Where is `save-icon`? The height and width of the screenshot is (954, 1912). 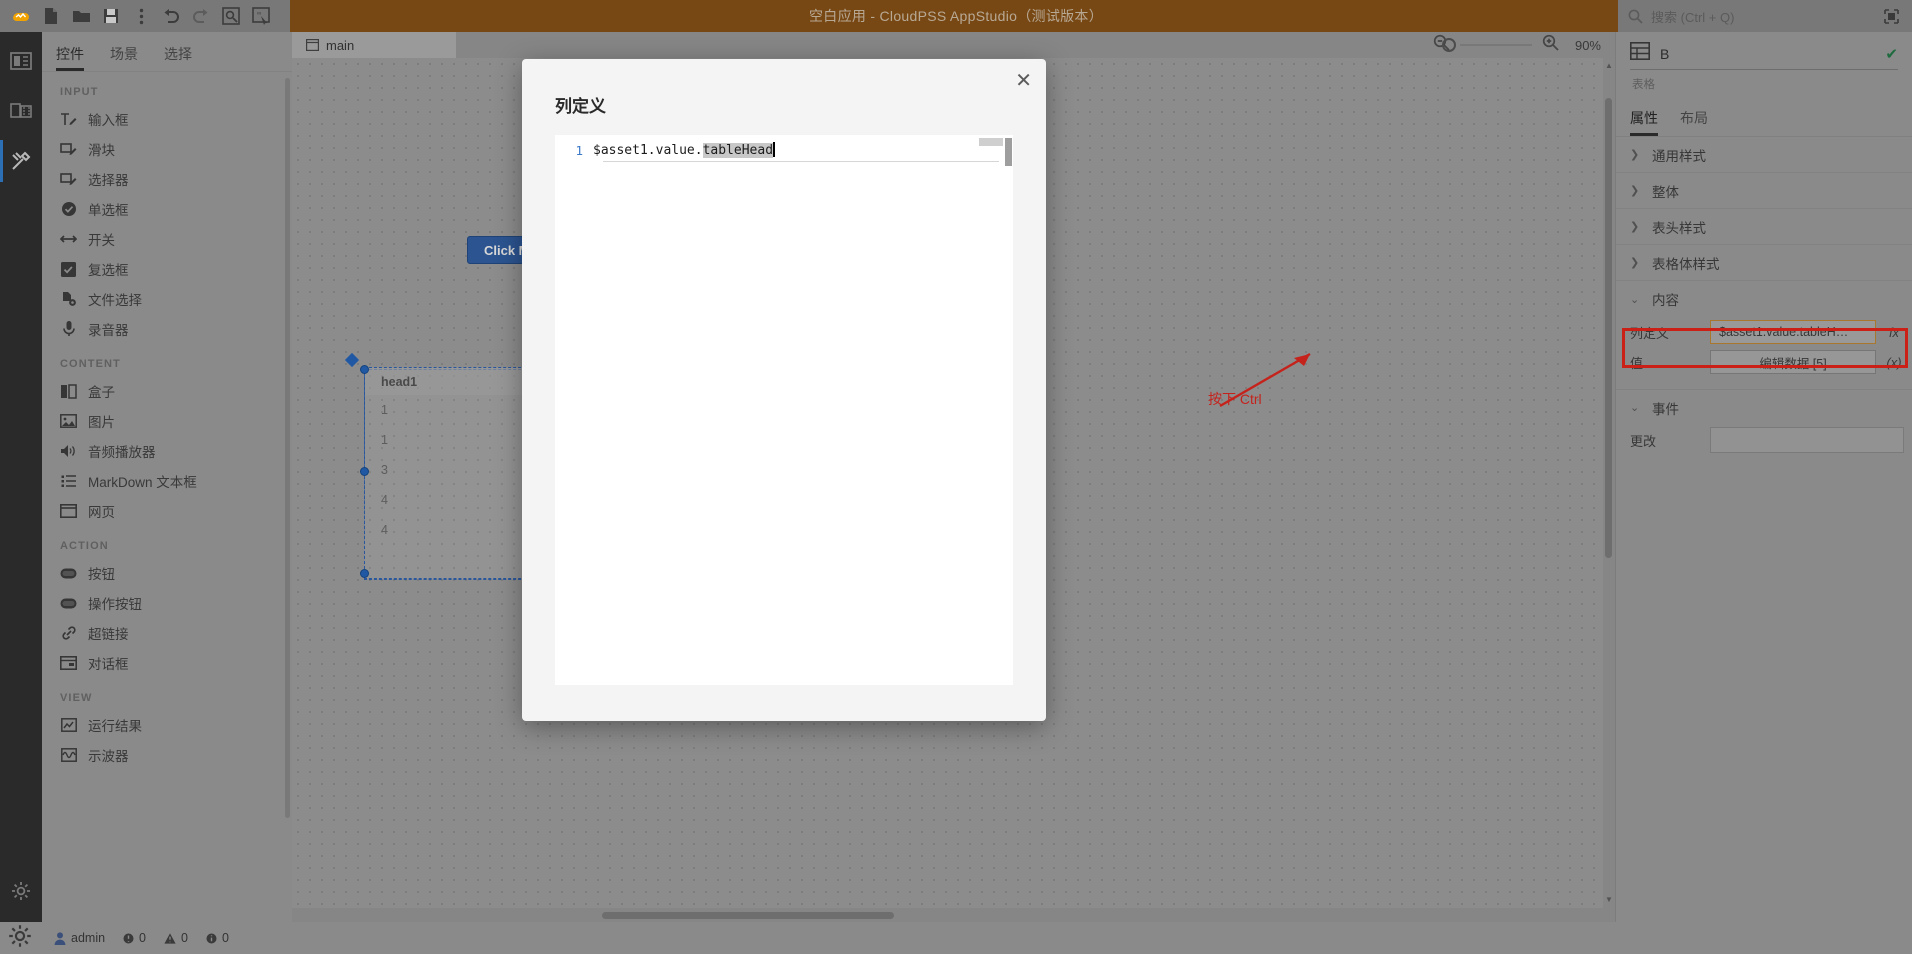
save-icon is located at coordinates (111, 16).